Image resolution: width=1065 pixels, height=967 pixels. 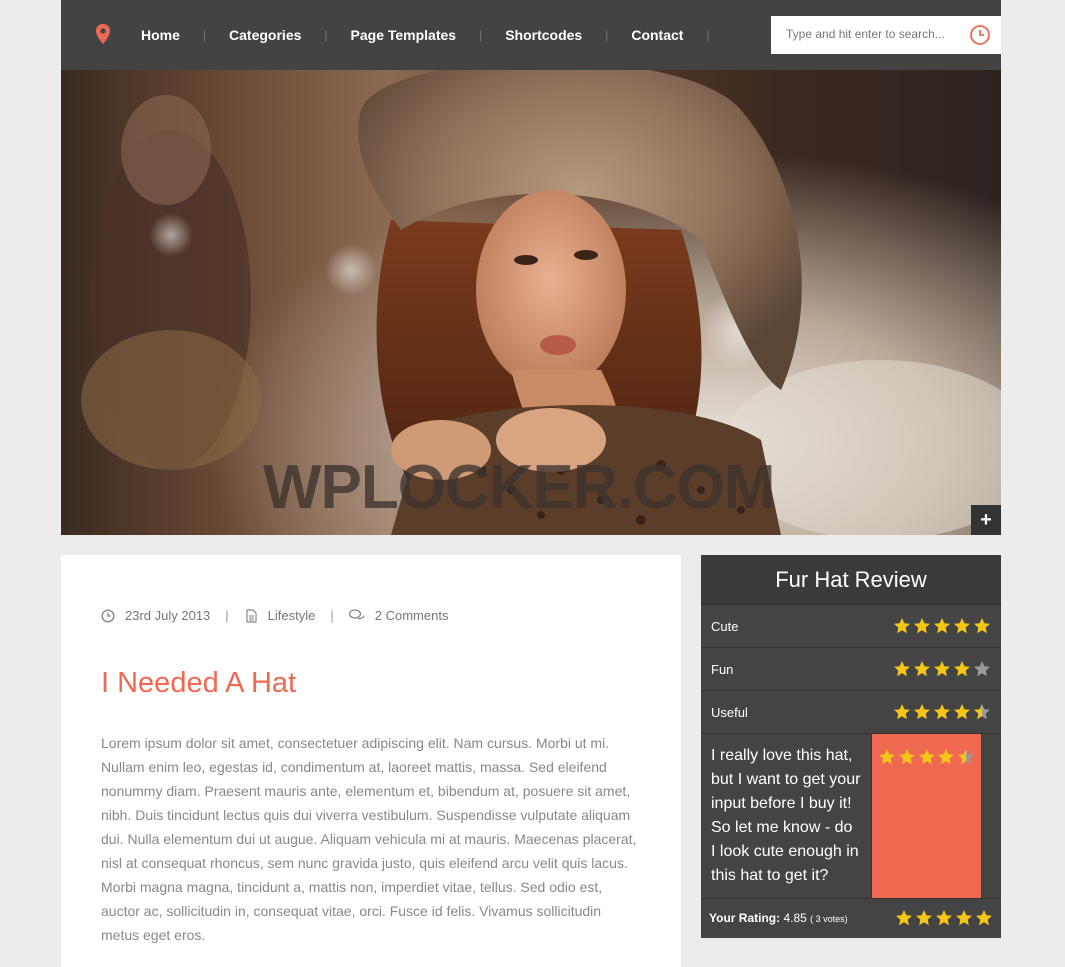 I want to click on user-rating-text: Your Rating: 4.85 ( 3 votes), so click(x=778, y=918).